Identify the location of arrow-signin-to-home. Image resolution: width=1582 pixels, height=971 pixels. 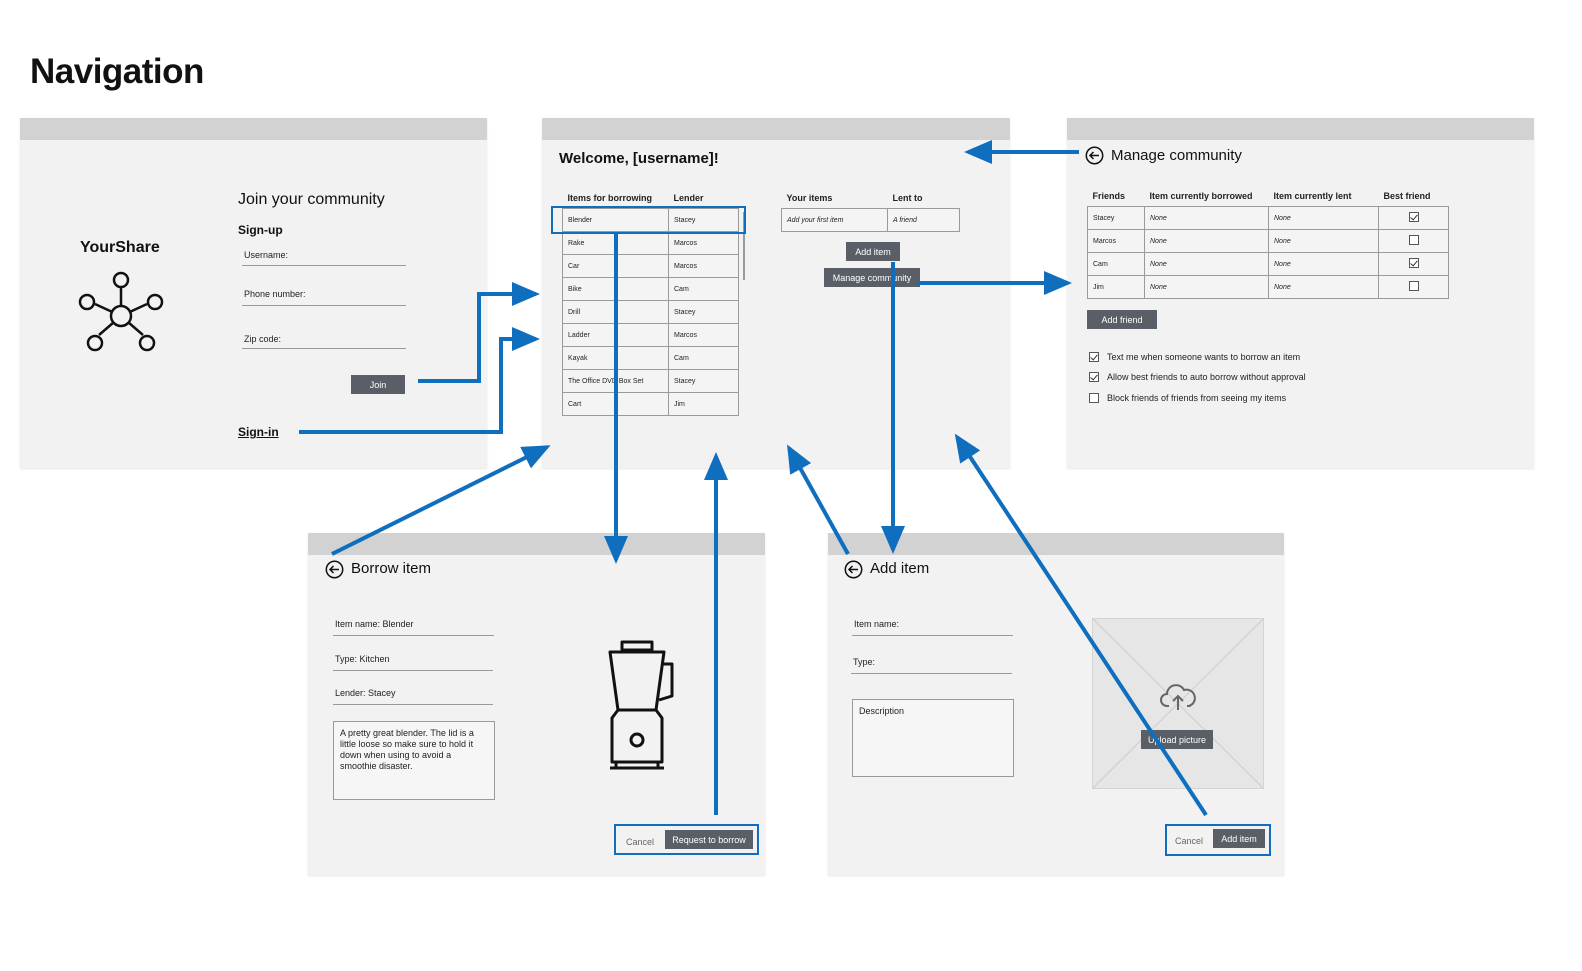
(419, 380).